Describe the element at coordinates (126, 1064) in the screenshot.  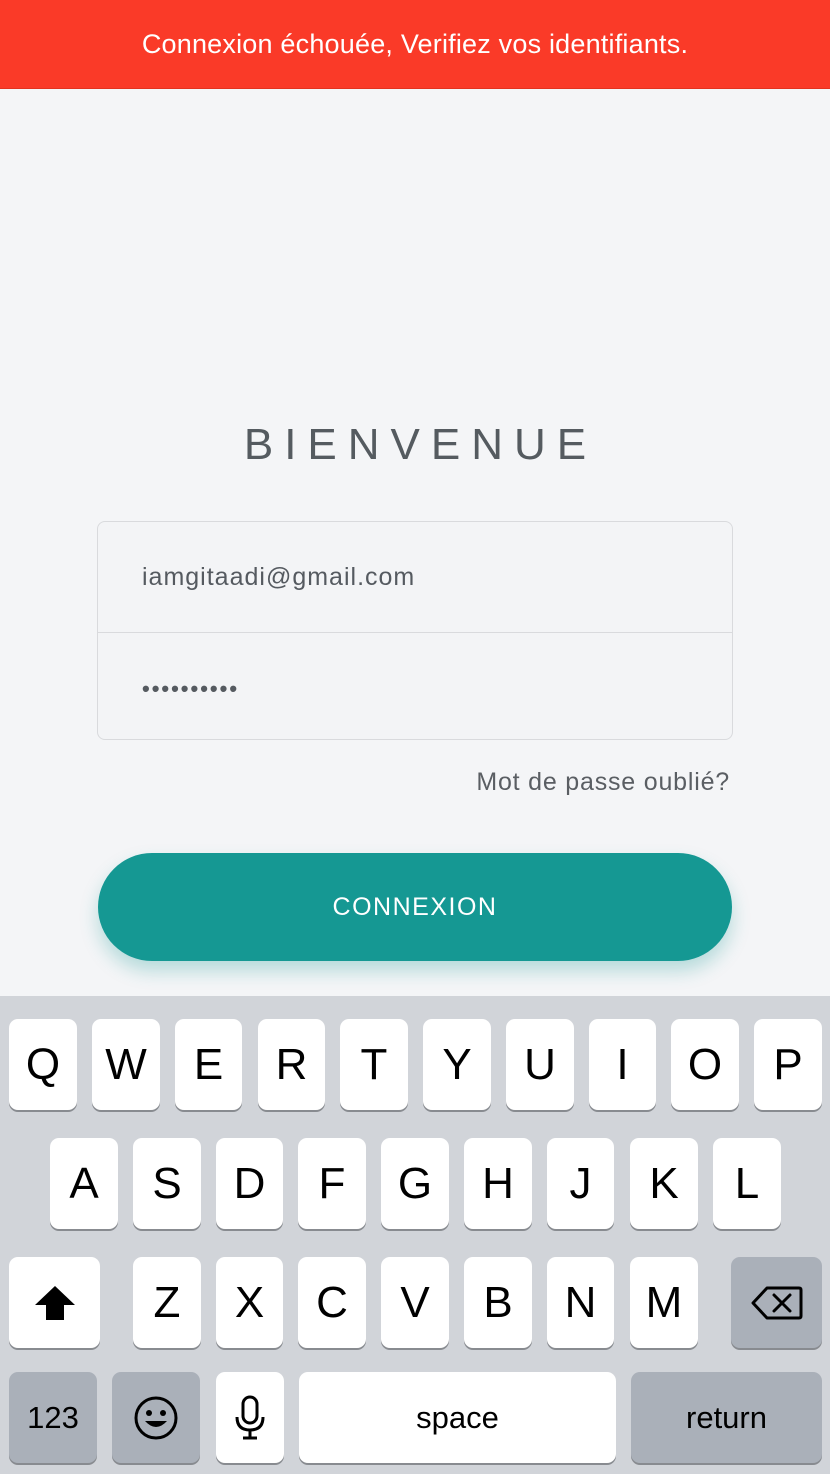
I see `key-w: W` at that location.